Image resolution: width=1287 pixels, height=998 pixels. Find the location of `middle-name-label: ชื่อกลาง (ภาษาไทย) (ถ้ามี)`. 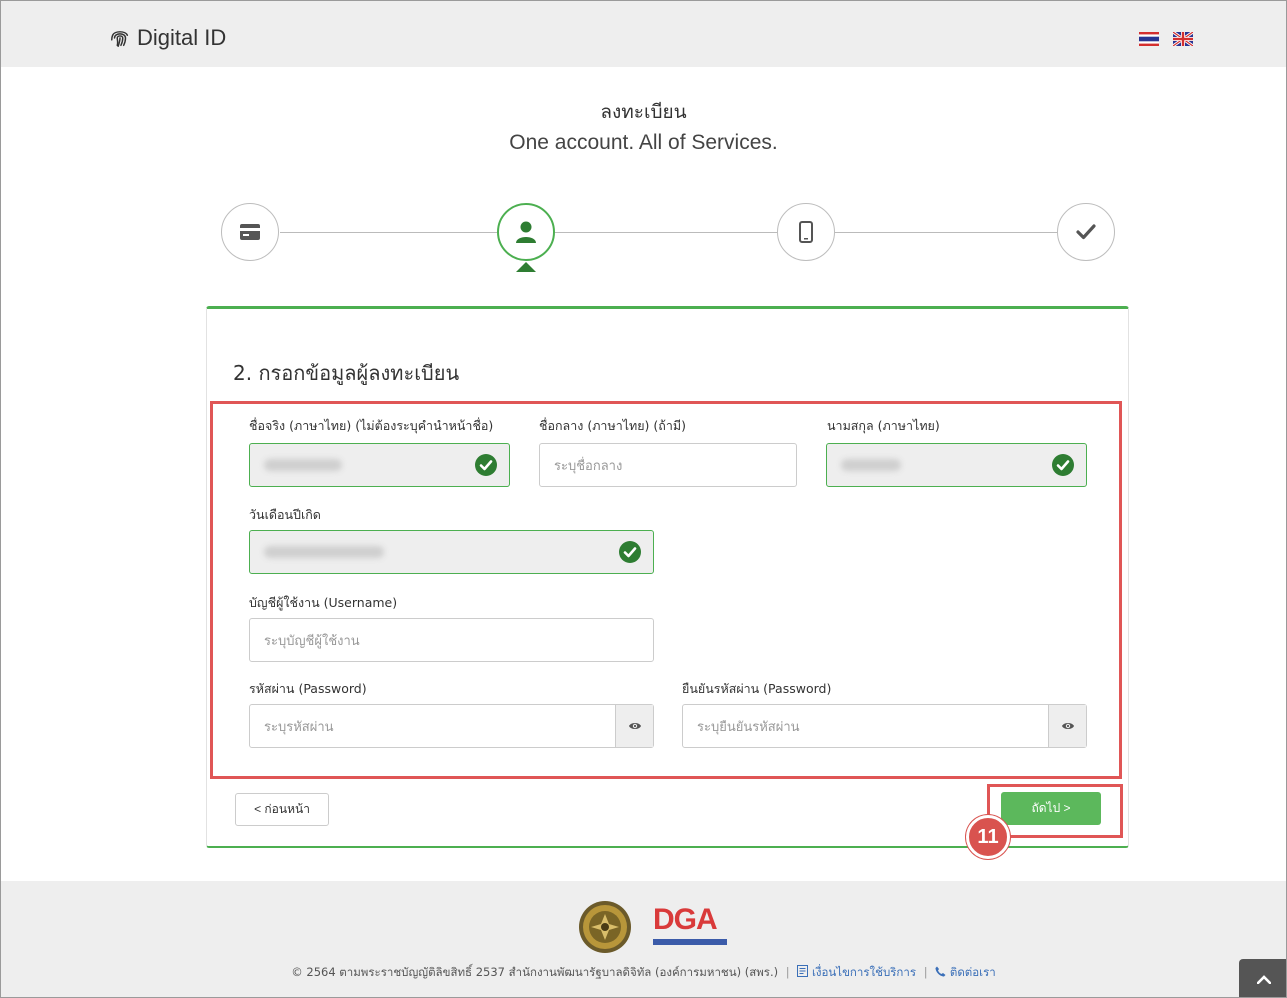

middle-name-label: ชื่อกลาง (ภาษาไทย) (ถ้ามี) is located at coordinates (612, 425).